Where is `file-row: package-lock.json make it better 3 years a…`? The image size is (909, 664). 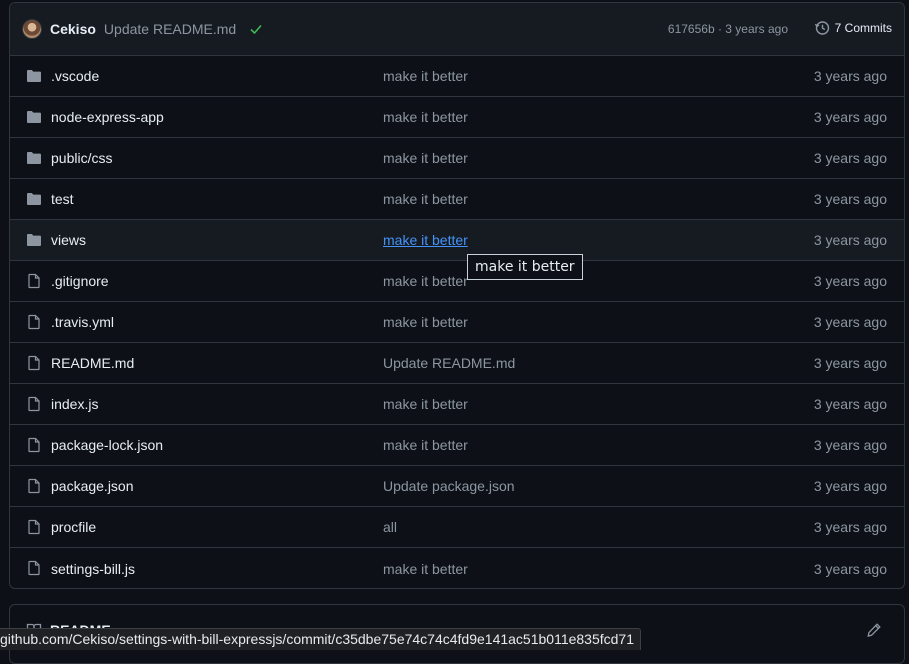 file-row: package-lock.json make it better 3 years a… is located at coordinates (457, 445).